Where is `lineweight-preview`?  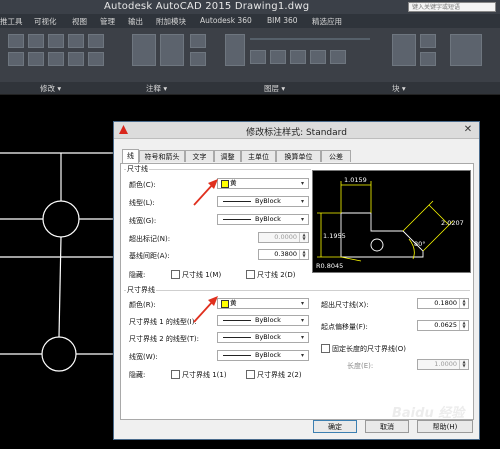 lineweight-preview is located at coordinates (237, 219).